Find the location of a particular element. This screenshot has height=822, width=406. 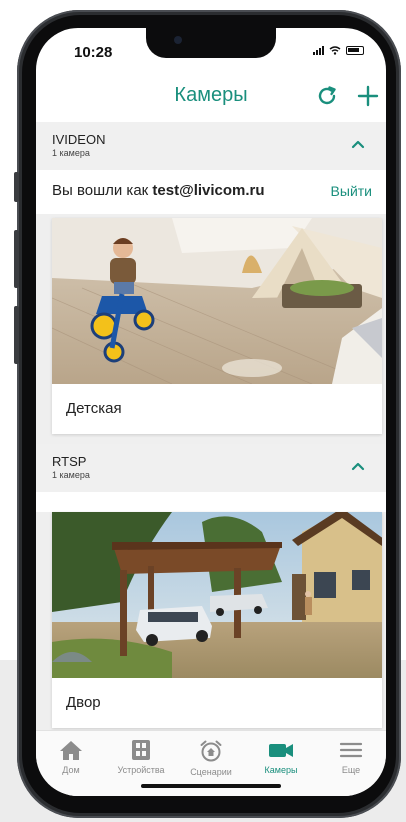

tab-cameras: Камеры is located at coordinates (281, 757).